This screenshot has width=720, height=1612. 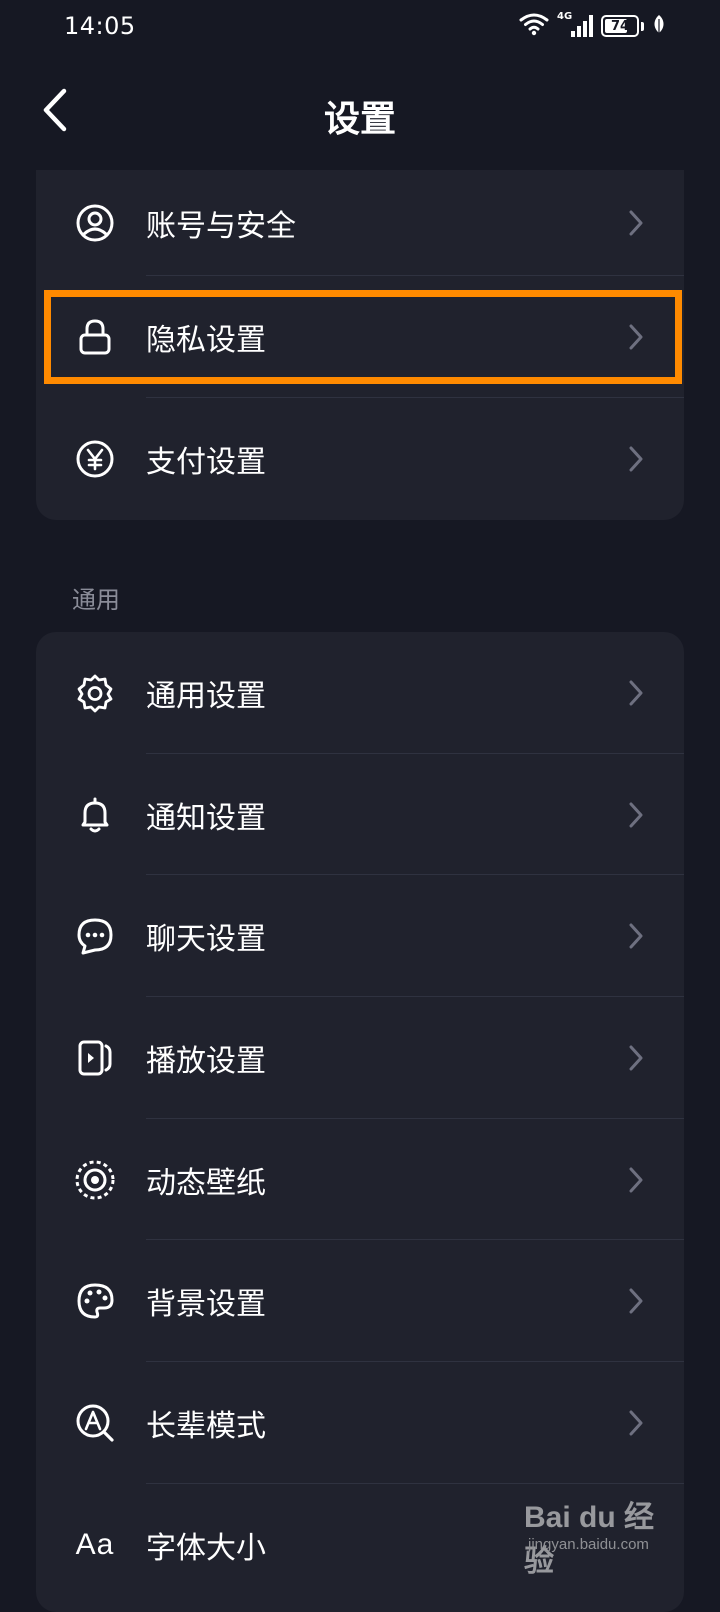 I want to click on settings-row-label: 隐私设置, so click(x=206, y=340).